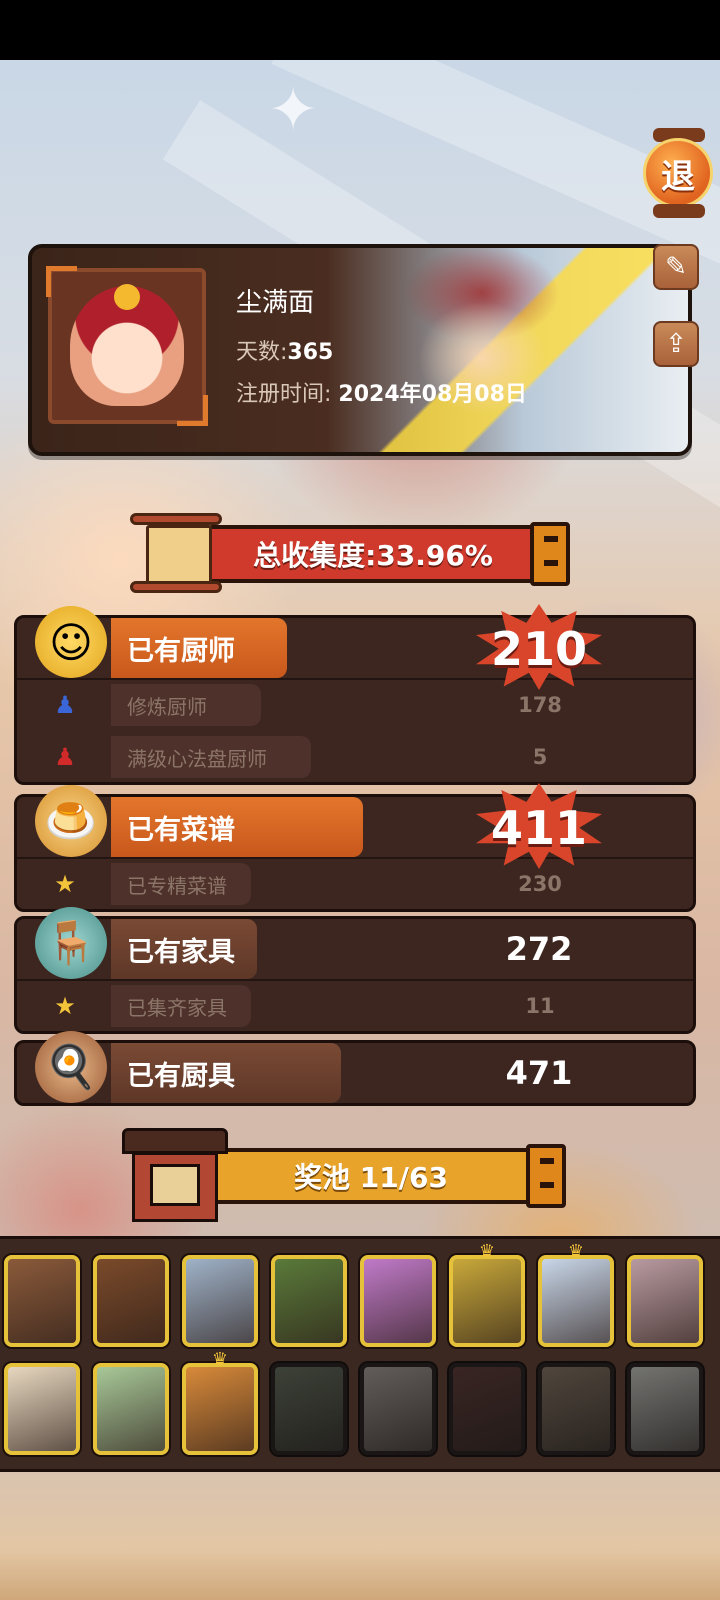  What do you see at coordinates (175, 1178) in the screenshot?
I see `house-icon` at bounding box center [175, 1178].